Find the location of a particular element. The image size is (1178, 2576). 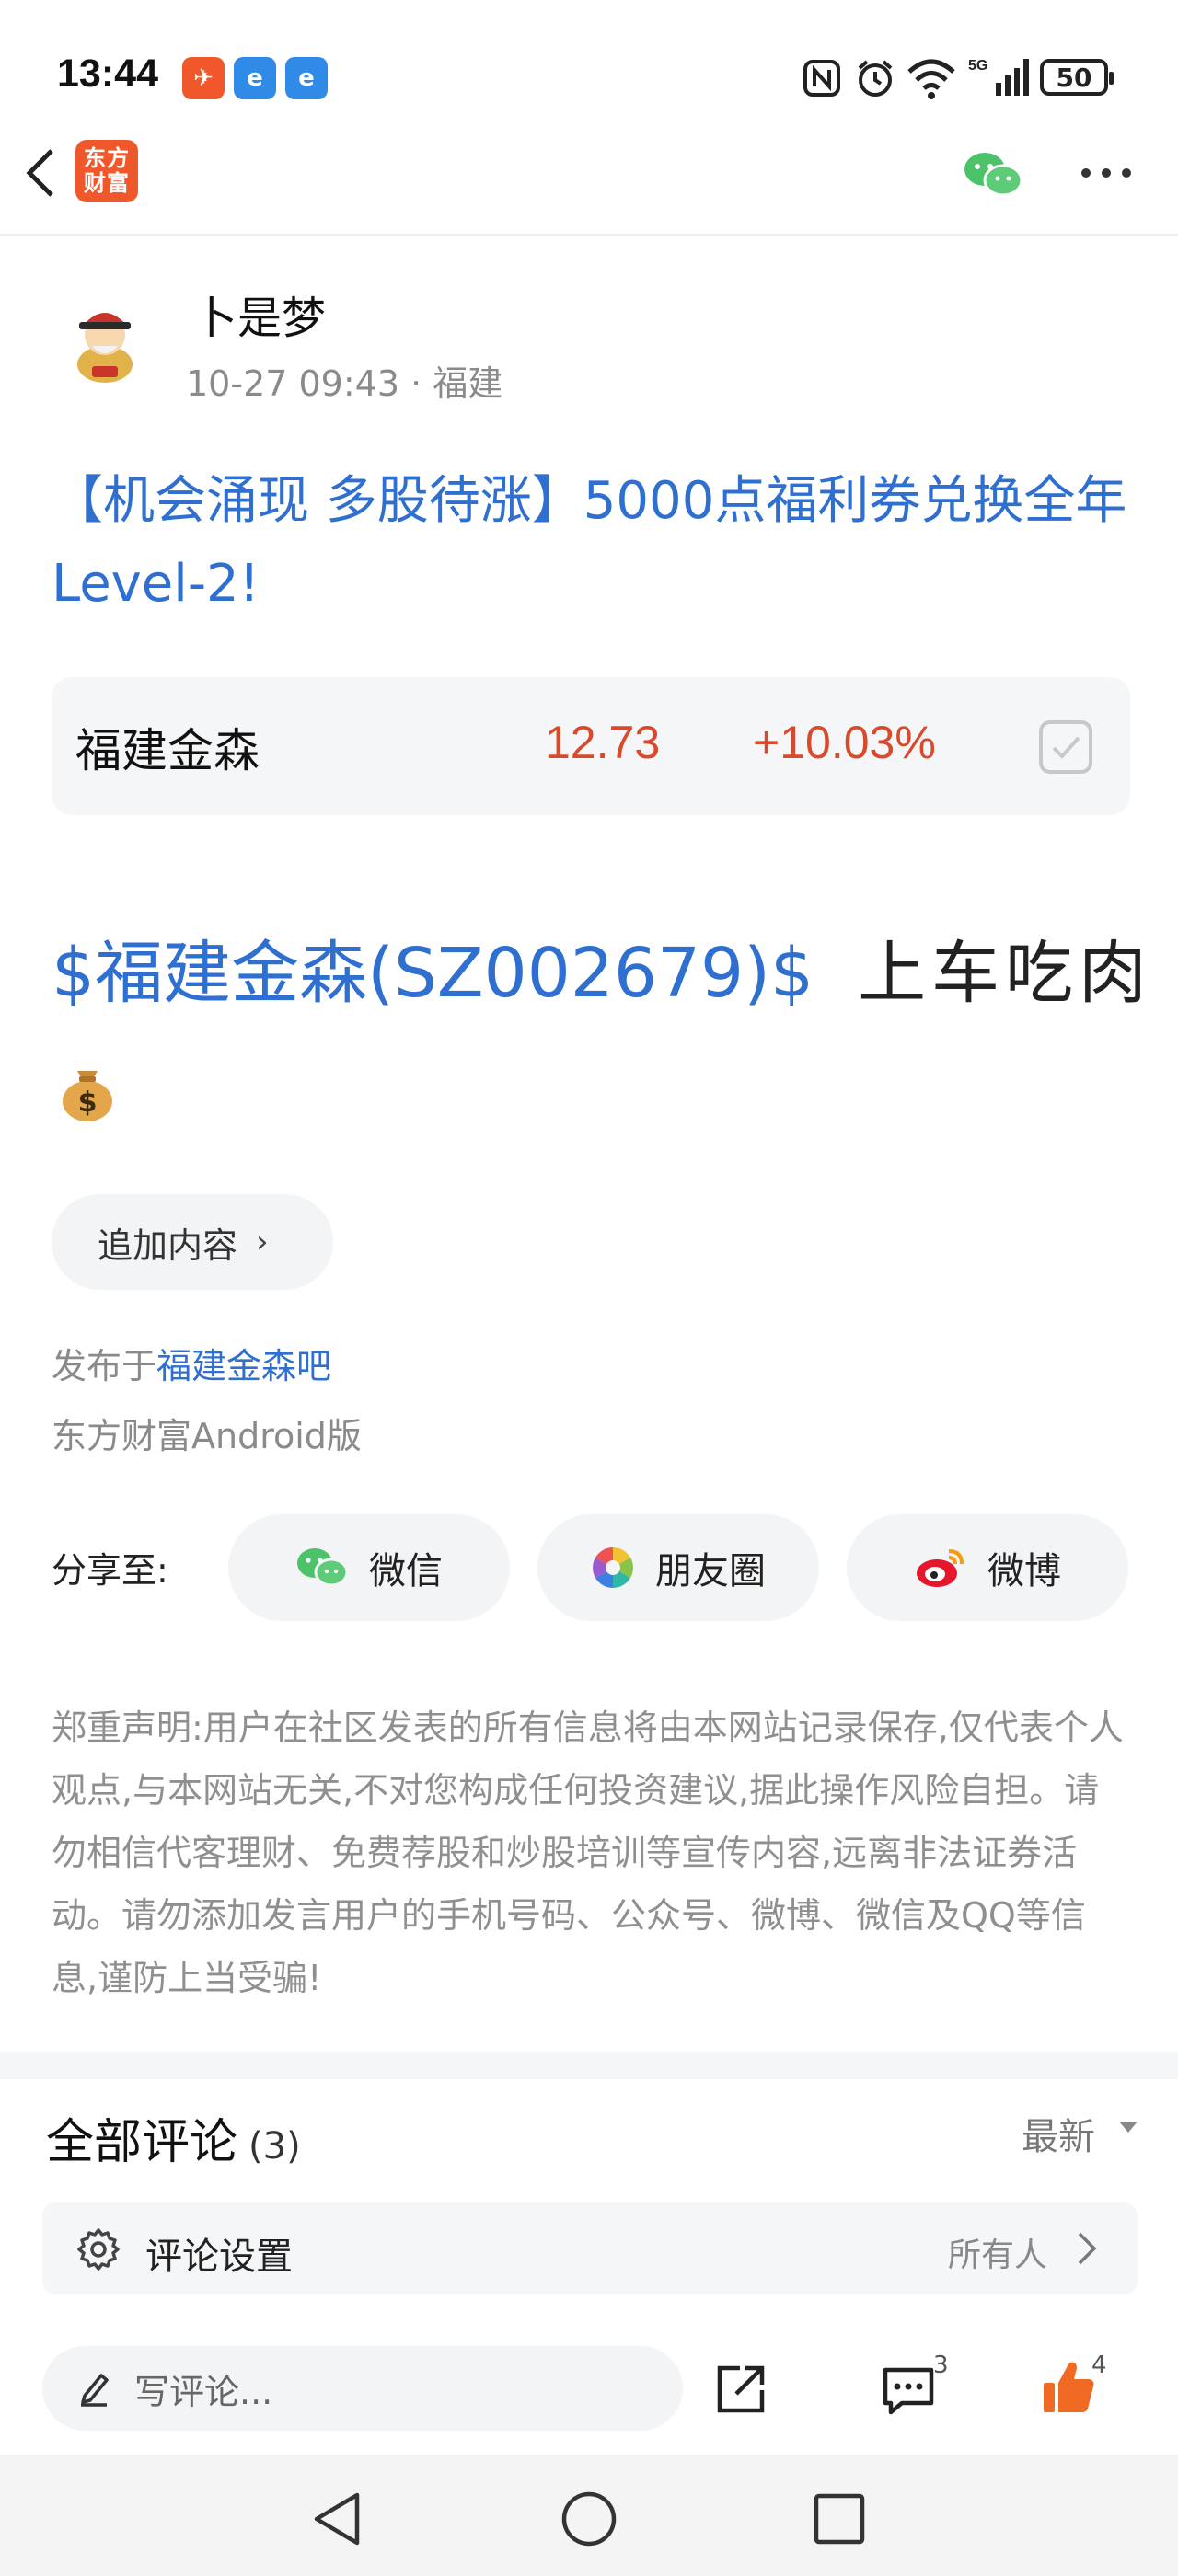

client-info: 东方财富Android版 is located at coordinates (207, 1436).